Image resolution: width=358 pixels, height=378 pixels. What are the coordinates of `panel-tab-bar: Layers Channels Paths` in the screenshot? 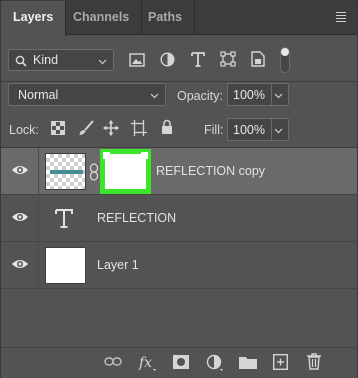 It's located at (179, 18).